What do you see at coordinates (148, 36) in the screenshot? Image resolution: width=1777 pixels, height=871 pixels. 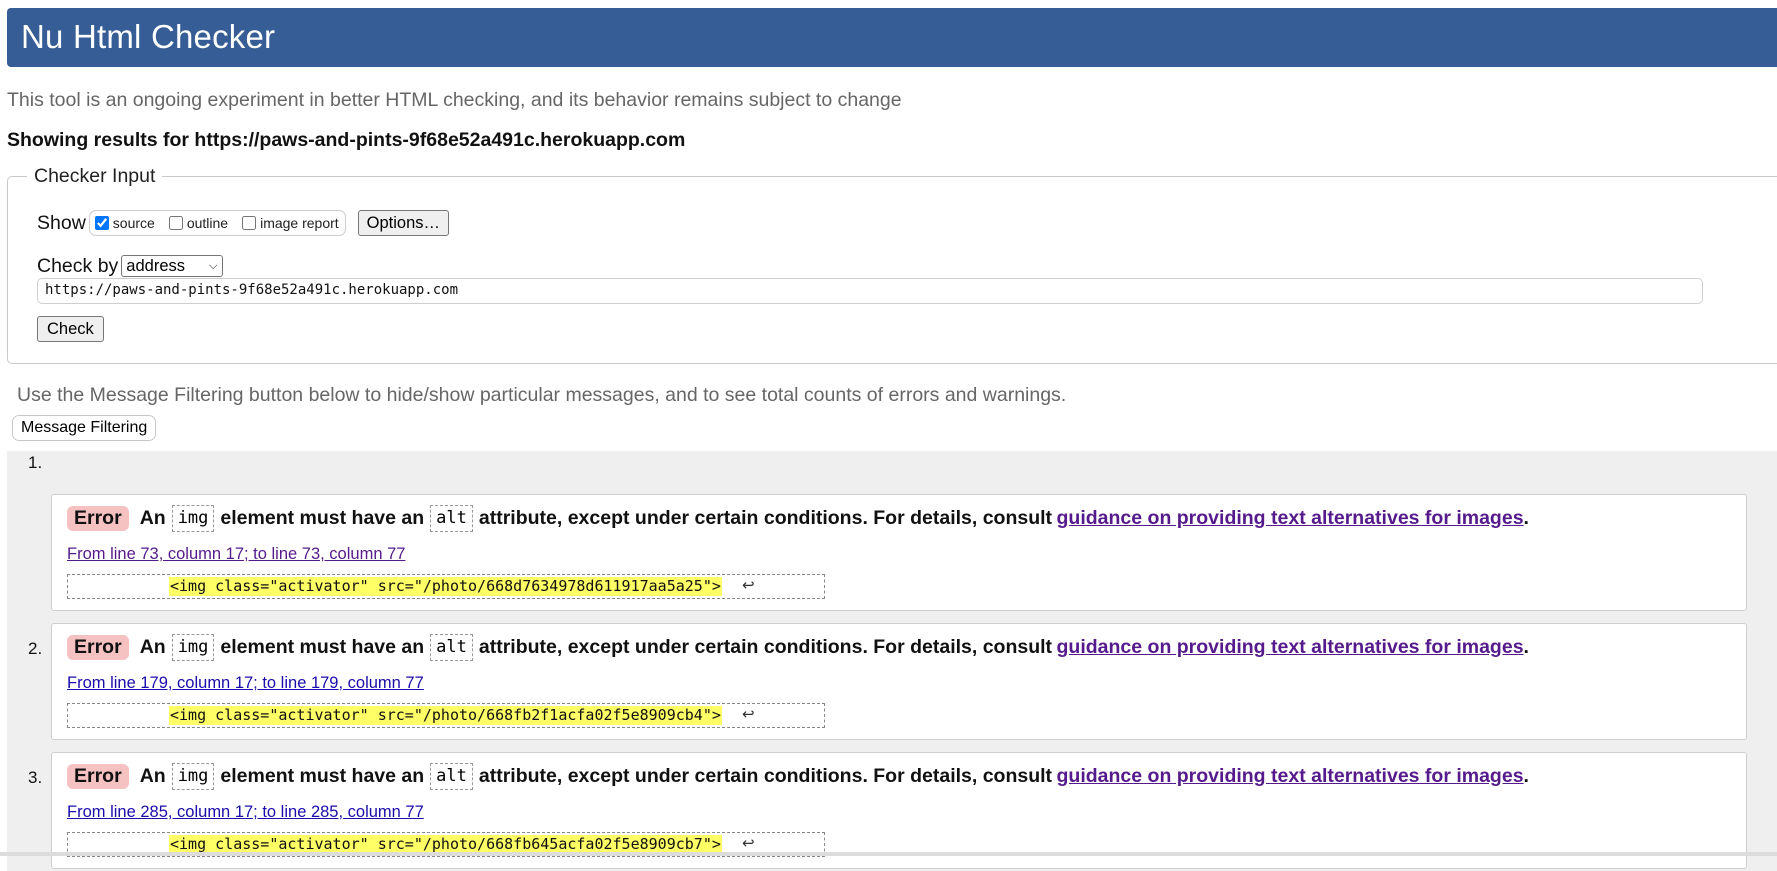 I see `page-title: Nu Html Checker` at bounding box center [148, 36].